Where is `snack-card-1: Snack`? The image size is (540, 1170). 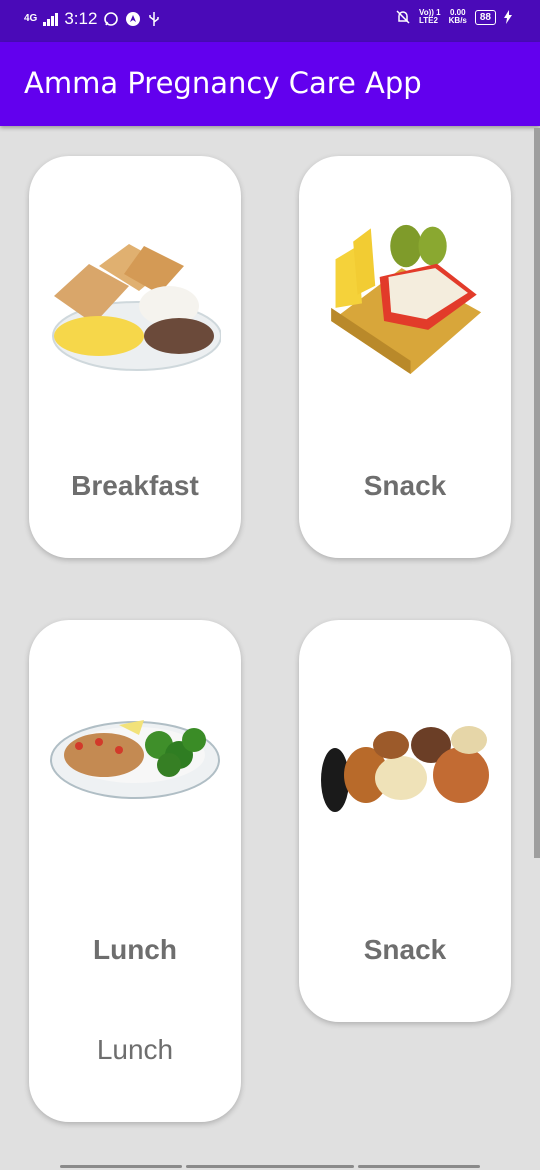
snack-card-1: Snack is located at coordinates (405, 357).